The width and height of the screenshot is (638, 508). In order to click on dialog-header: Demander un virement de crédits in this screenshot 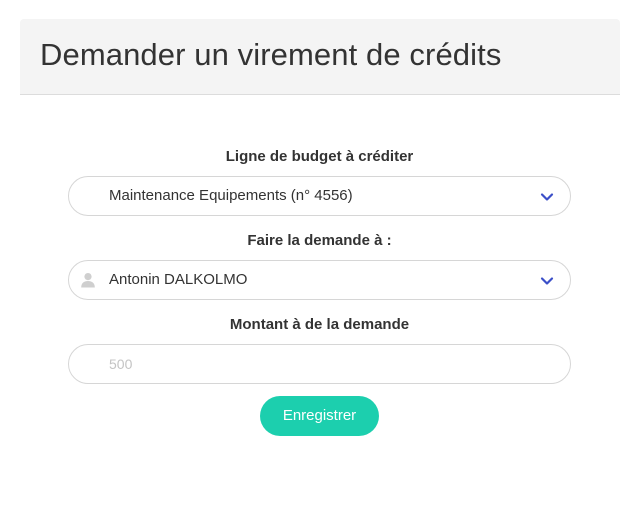, I will do `click(320, 57)`.